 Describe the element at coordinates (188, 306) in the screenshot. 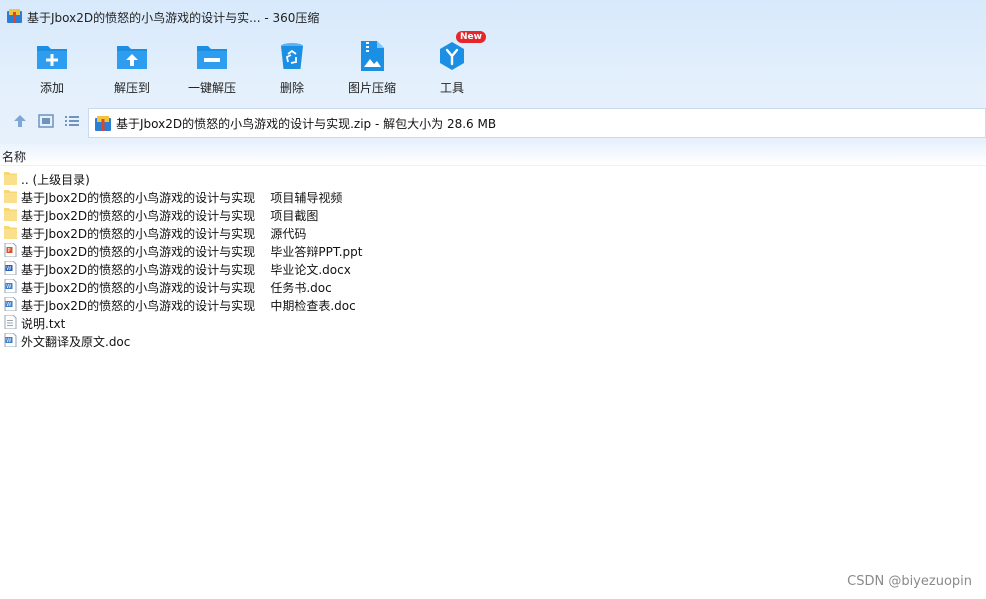

I see `file-name: 基于Jbox2D的愤怒的小鸟游戏的设计与实现 中期检查表.doc` at that location.